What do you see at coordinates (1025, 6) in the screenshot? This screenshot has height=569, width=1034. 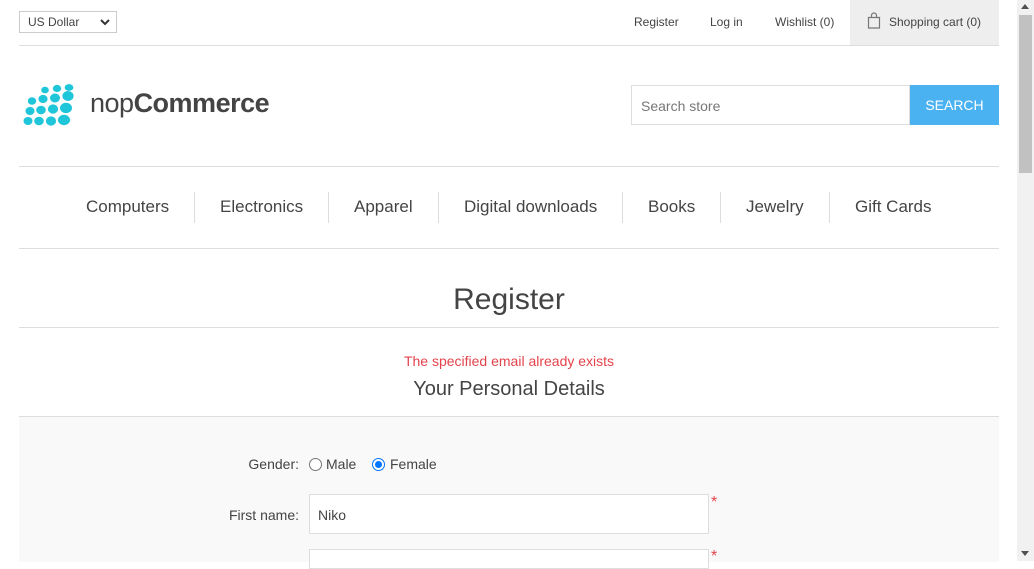 I see `scroll-up-arrow-icon` at bounding box center [1025, 6].